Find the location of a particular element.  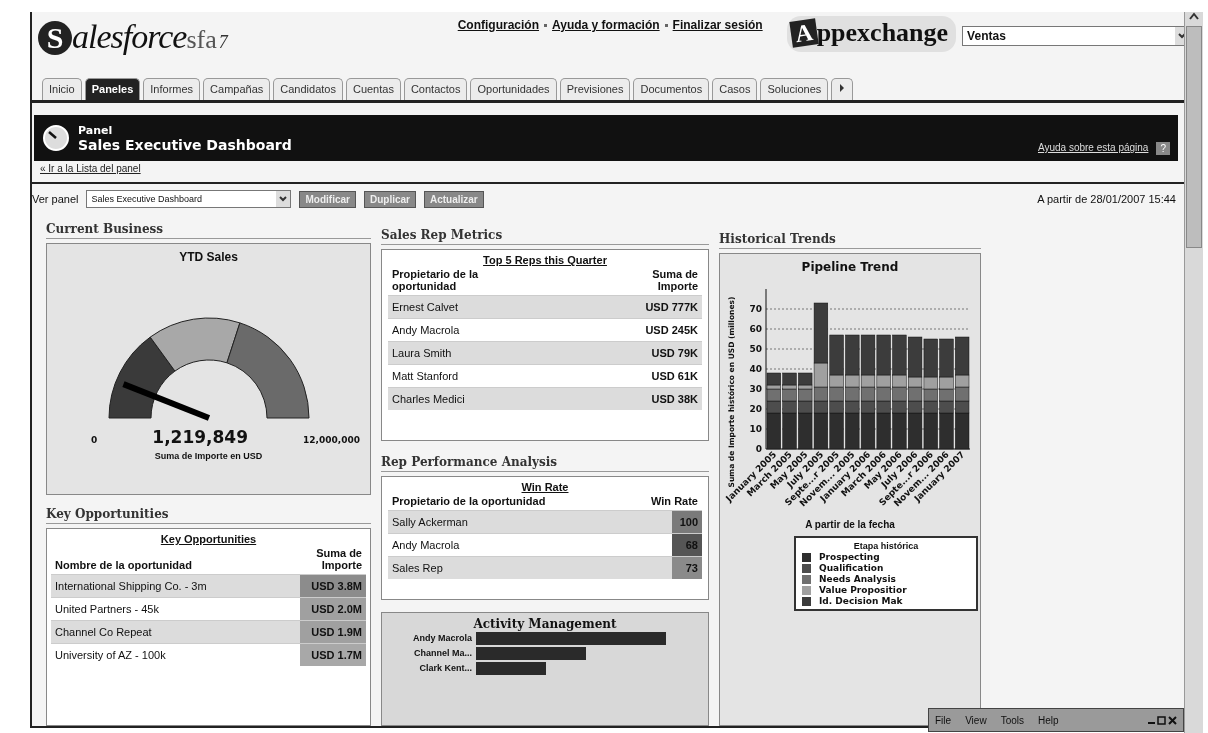

y-tick-label: 30 is located at coordinates (755, 389).